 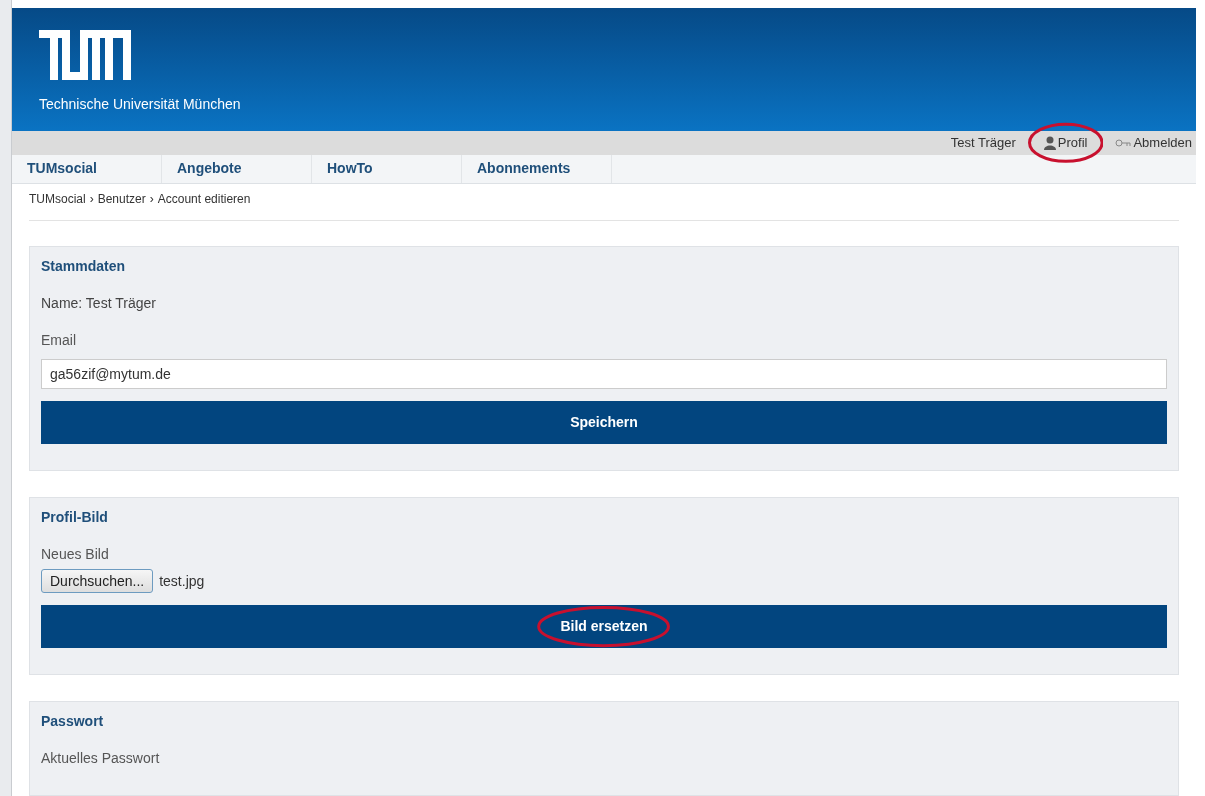 What do you see at coordinates (74, 517) in the screenshot?
I see `panel-title: Profil-Bild` at bounding box center [74, 517].